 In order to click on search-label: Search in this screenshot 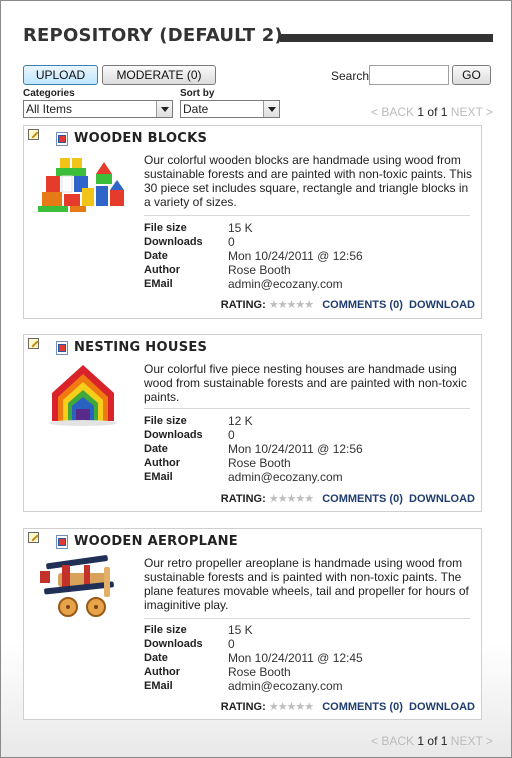, I will do `click(350, 76)`.